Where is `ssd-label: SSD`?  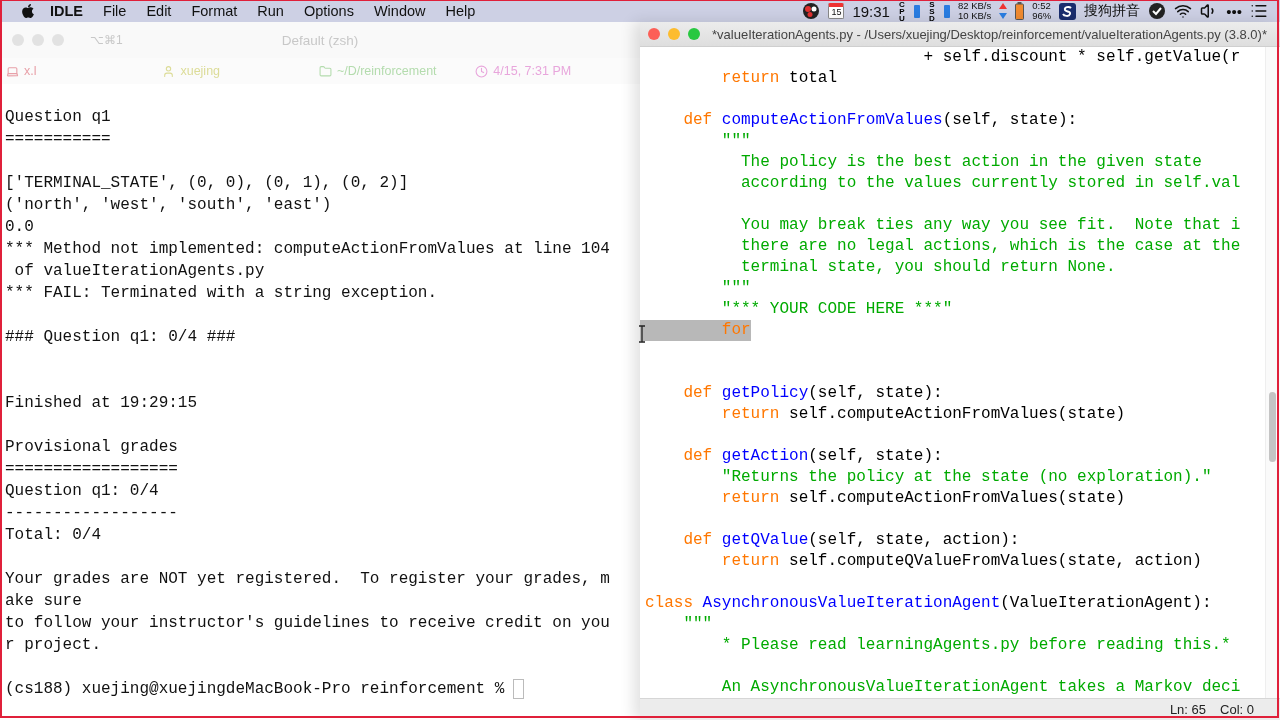 ssd-label: SSD is located at coordinates (932, 11).